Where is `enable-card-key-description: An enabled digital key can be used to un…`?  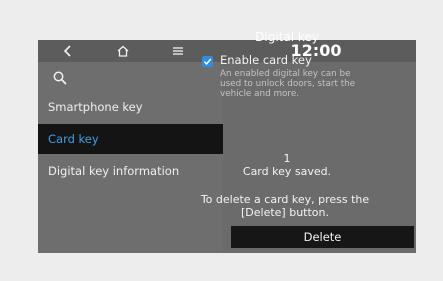 enable-card-key-description: An enabled digital key can be used to un… is located at coordinates (288, 84).